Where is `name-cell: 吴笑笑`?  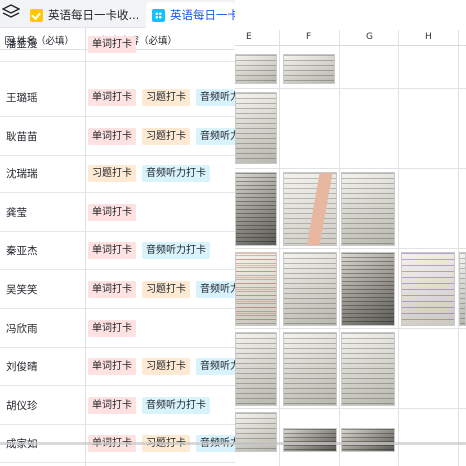
name-cell: 吴笑笑 is located at coordinates (22, 289).